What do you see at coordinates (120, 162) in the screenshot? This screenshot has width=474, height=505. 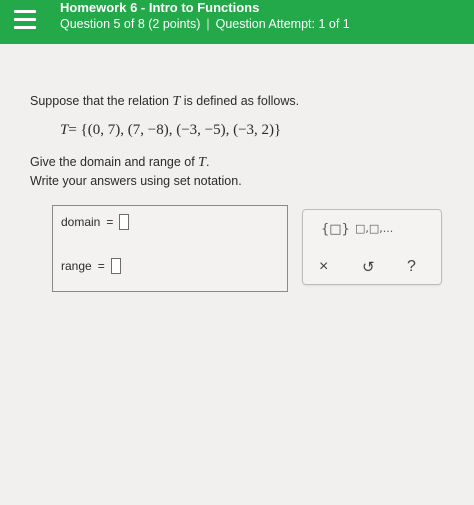 I see `task-text: Give the domain and range of T.` at bounding box center [120, 162].